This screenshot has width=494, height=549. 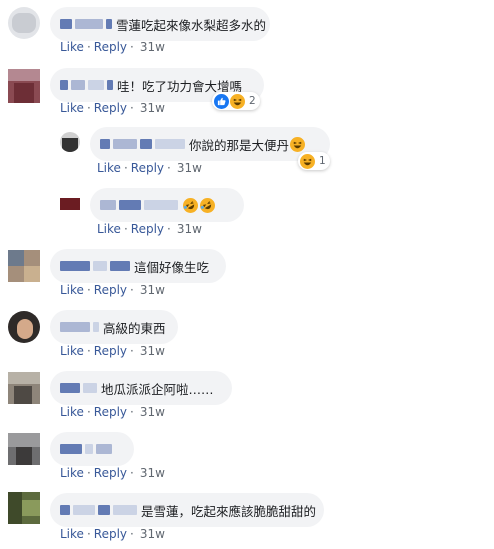 I want to click on comment-text: 是雪蓮，吃起來應該脆脆甜甜的, so click(x=229, y=511).